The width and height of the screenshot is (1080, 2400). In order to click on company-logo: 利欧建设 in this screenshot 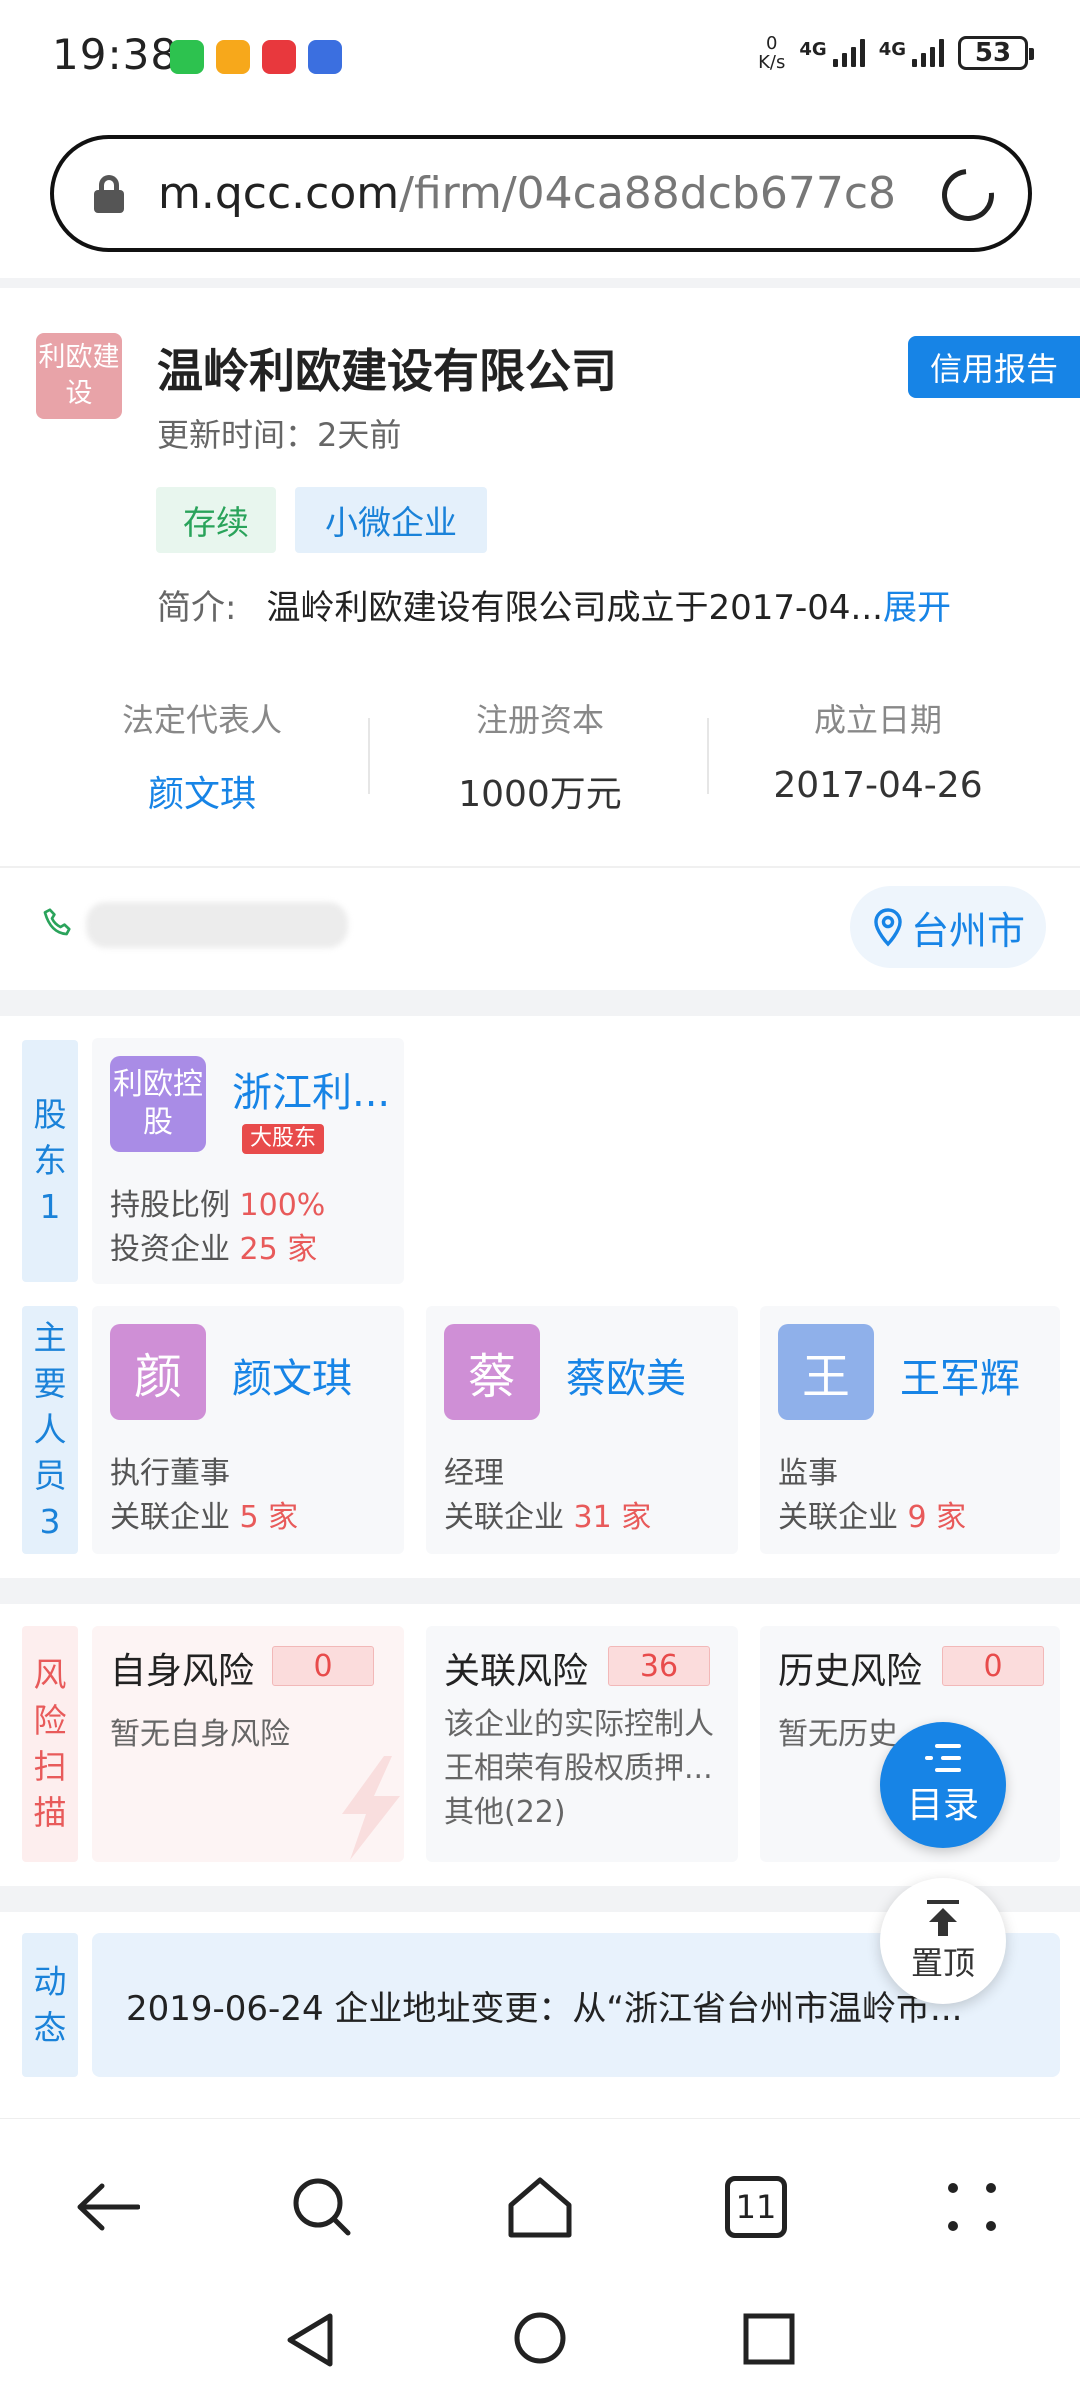, I will do `click(79, 376)`.